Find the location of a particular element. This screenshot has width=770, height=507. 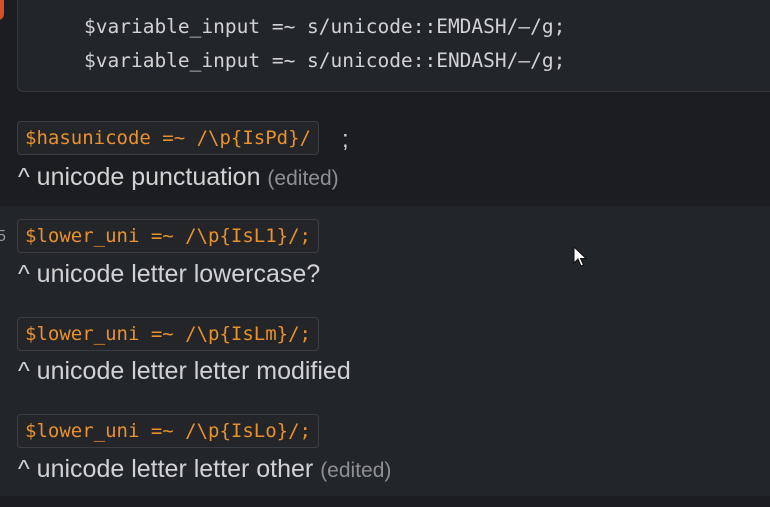

message-text: ^ unicode punctuation (edited) is located at coordinates (178, 177).